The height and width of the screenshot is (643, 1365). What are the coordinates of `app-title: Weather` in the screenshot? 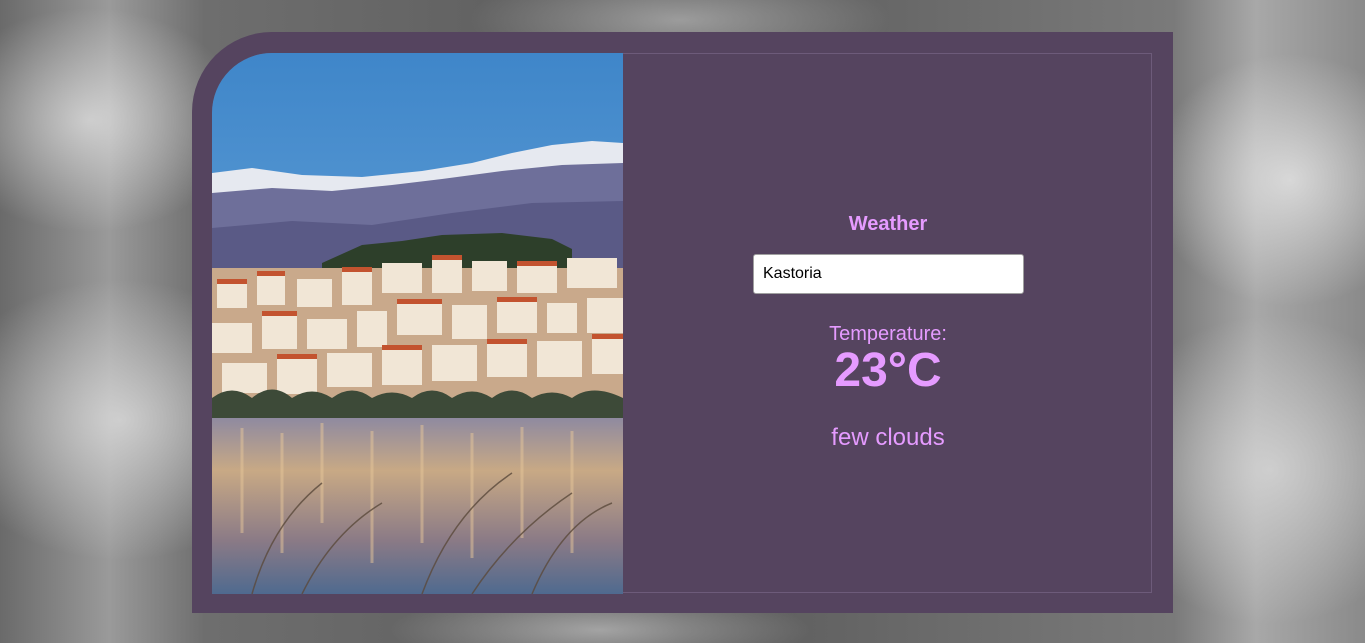 It's located at (888, 224).